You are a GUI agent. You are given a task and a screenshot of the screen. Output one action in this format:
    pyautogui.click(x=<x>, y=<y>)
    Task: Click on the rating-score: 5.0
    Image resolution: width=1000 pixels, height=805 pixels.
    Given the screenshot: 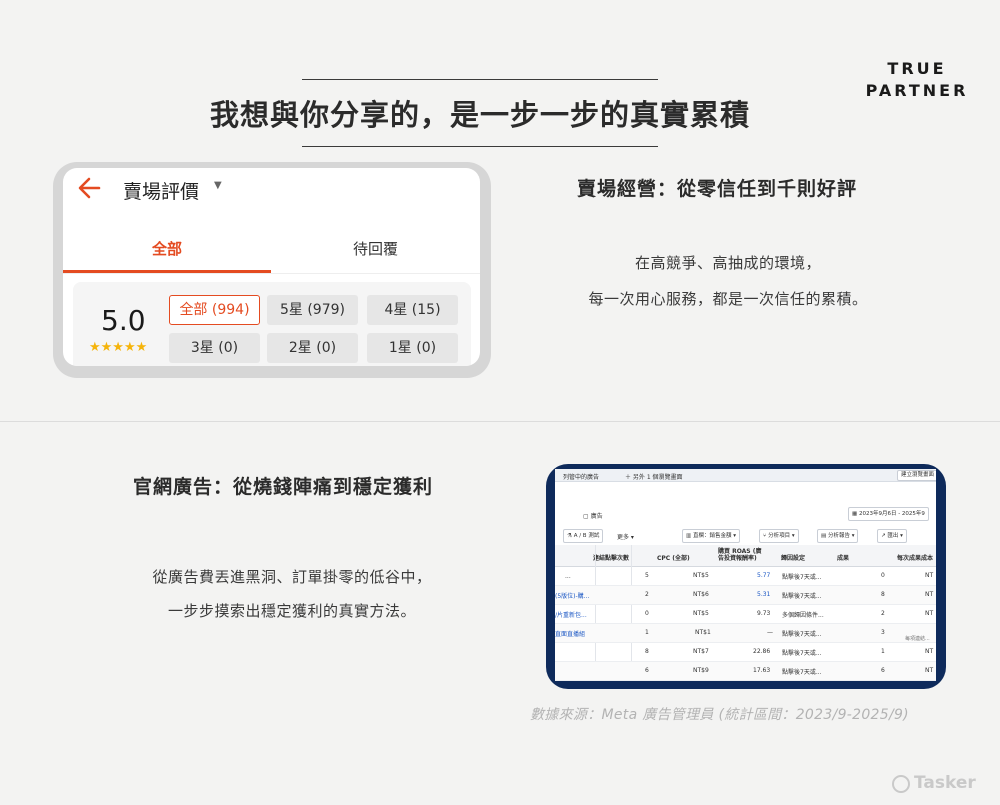 What is the action you would take?
    pyautogui.click(x=123, y=320)
    